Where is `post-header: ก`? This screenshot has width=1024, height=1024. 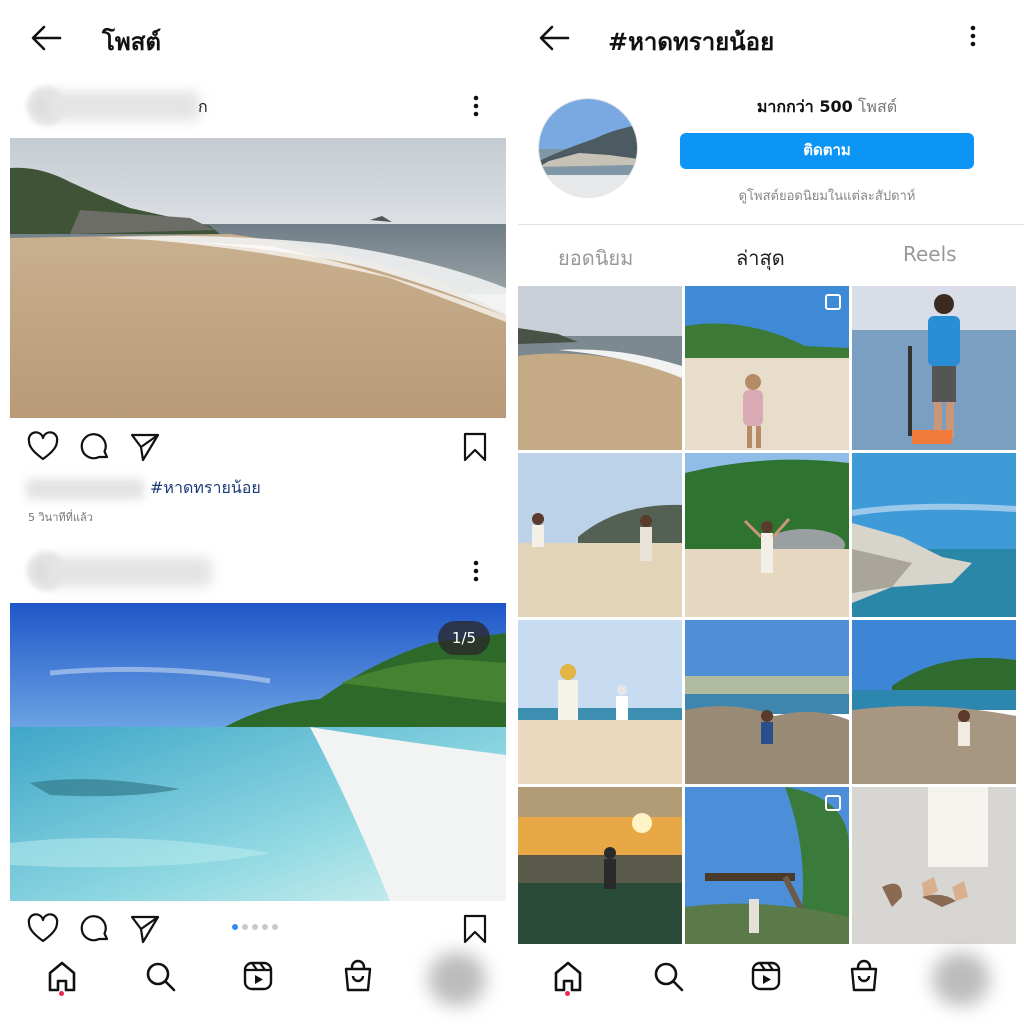
post-header: ก is located at coordinates (256, 106).